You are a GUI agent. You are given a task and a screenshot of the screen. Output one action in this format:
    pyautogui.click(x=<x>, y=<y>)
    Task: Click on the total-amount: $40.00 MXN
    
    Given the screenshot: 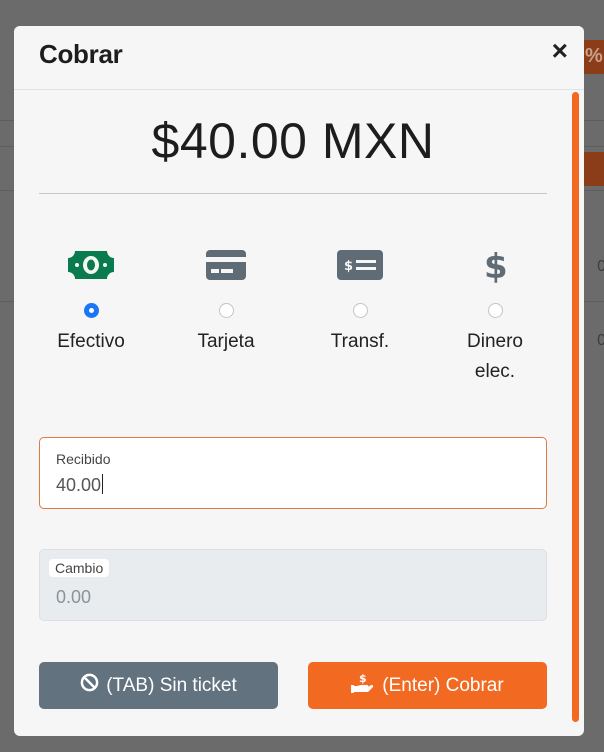 What is the action you would take?
    pyautogui.click(x=293, y=141)
    